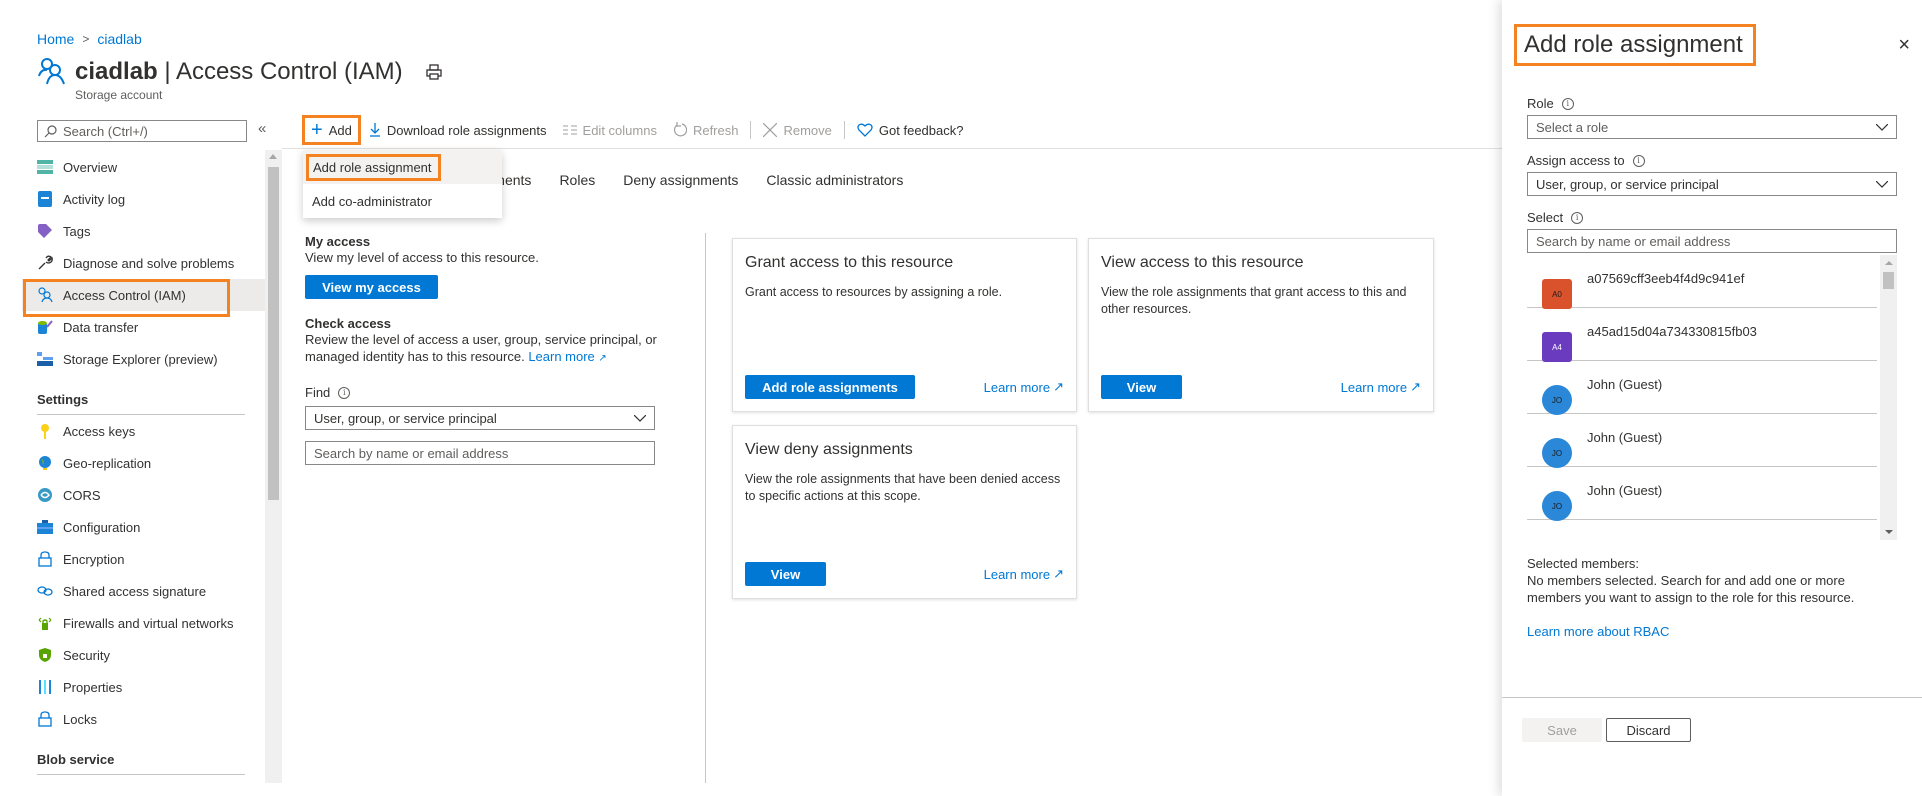 This screenshot has height=796, width=1922. I want to click on sidebar-item-geo-replication: Geo-replication, so click(143, 463).